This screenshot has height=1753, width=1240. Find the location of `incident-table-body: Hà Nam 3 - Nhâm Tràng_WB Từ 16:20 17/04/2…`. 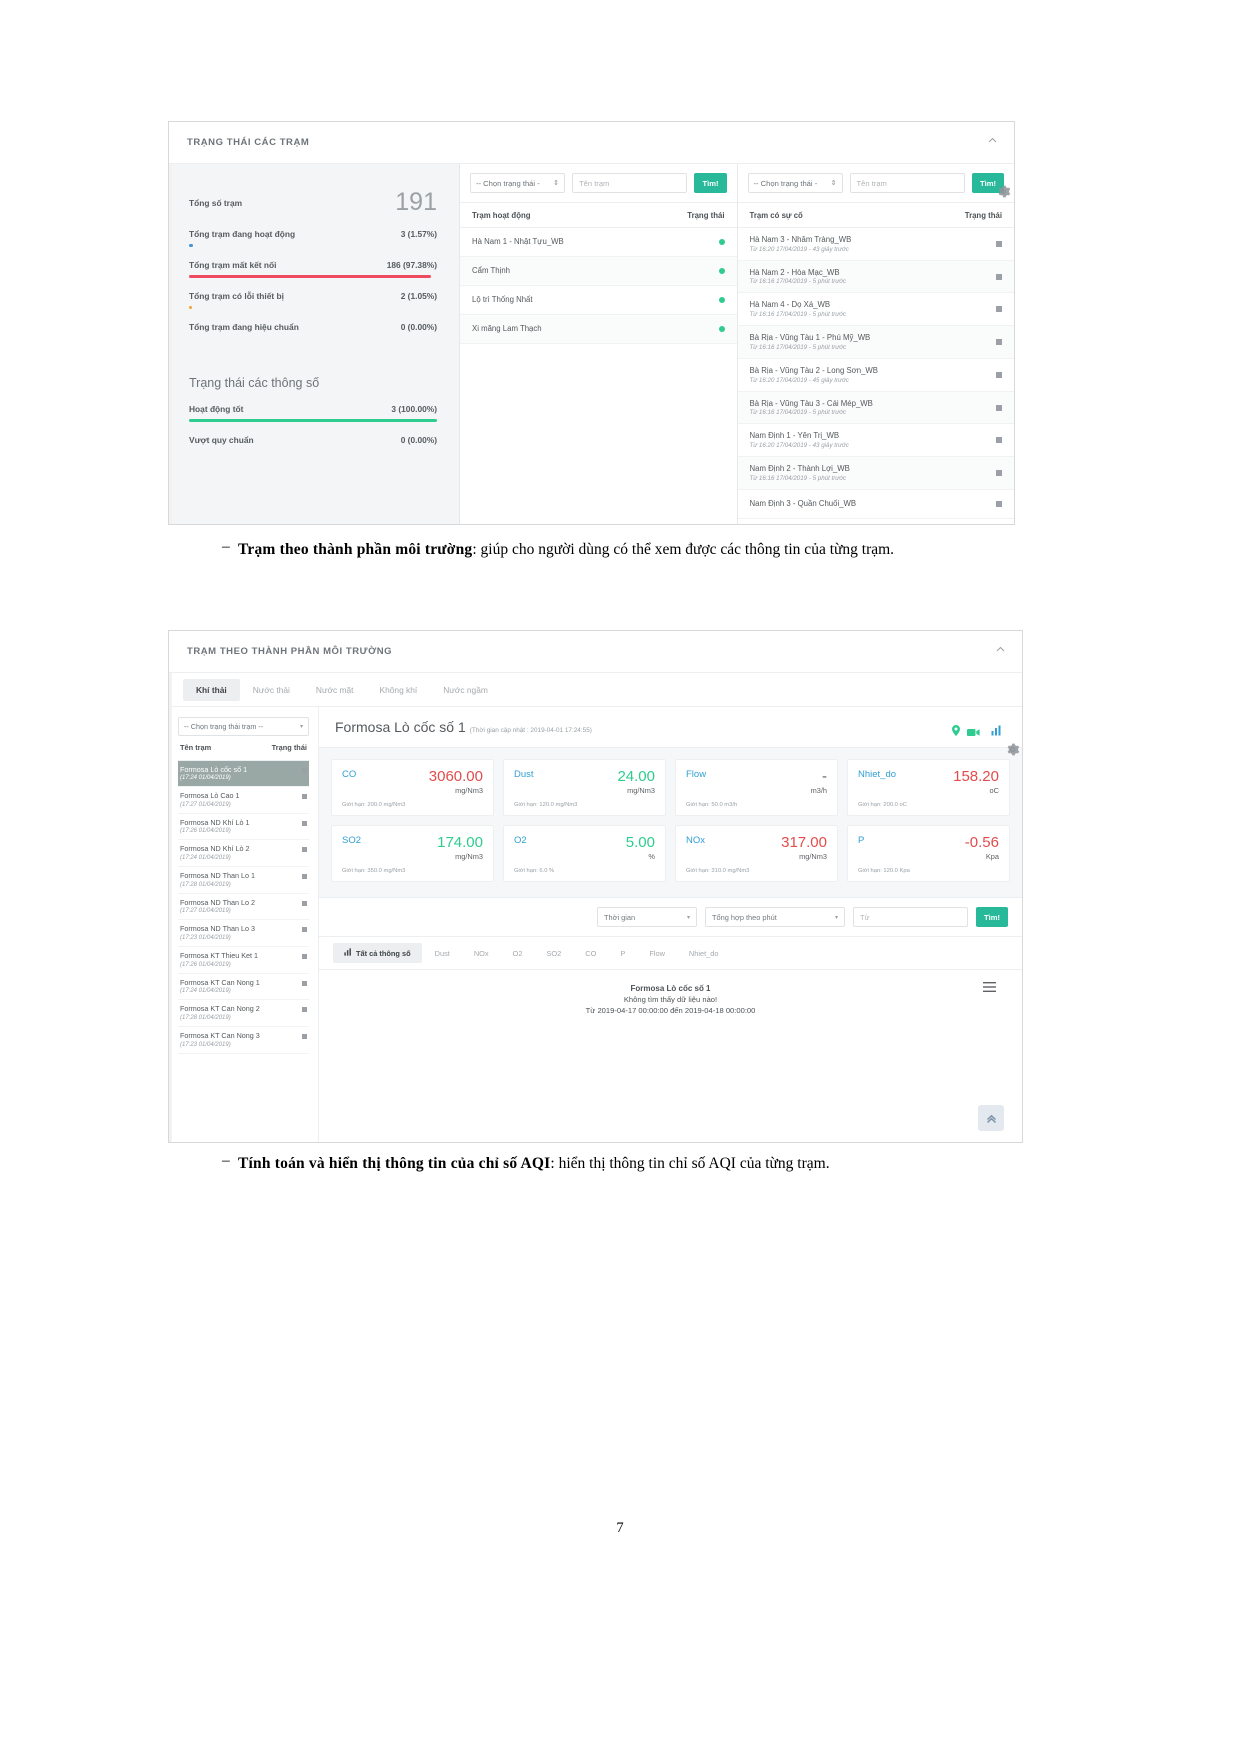

incident-table-body: Hà Nam 3 - Nhâm Tràng_WB Từ 16:20 17/04/2… is located at coordinates (875, 376).